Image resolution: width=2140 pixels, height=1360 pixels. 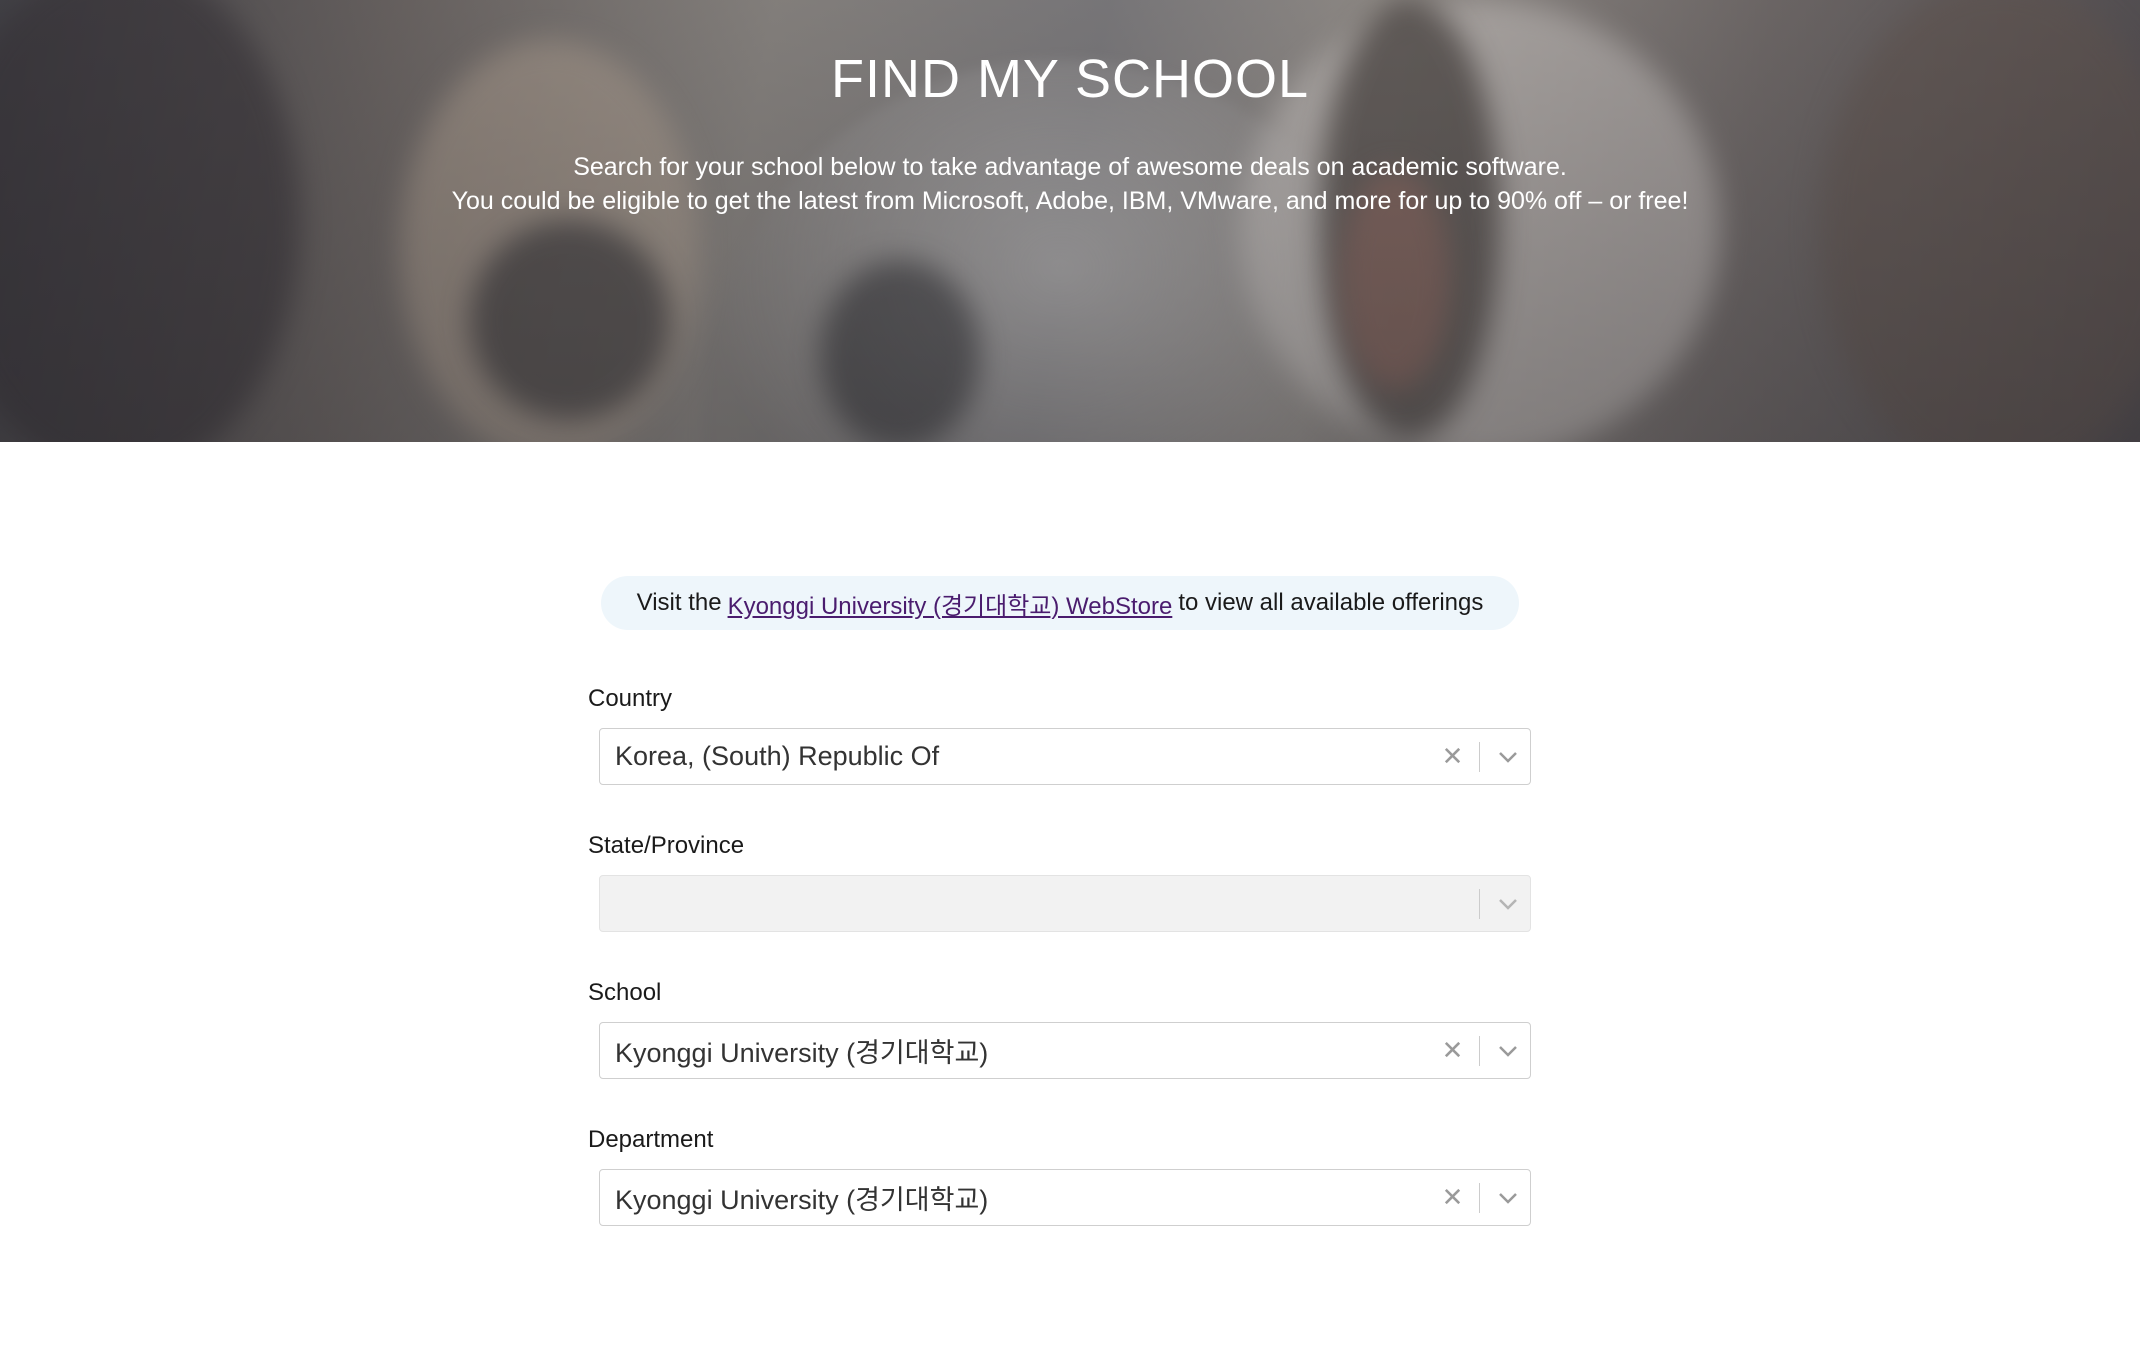 I want to click on page-title: FIND MY SCHOOL, so click(x=1070, y=79).